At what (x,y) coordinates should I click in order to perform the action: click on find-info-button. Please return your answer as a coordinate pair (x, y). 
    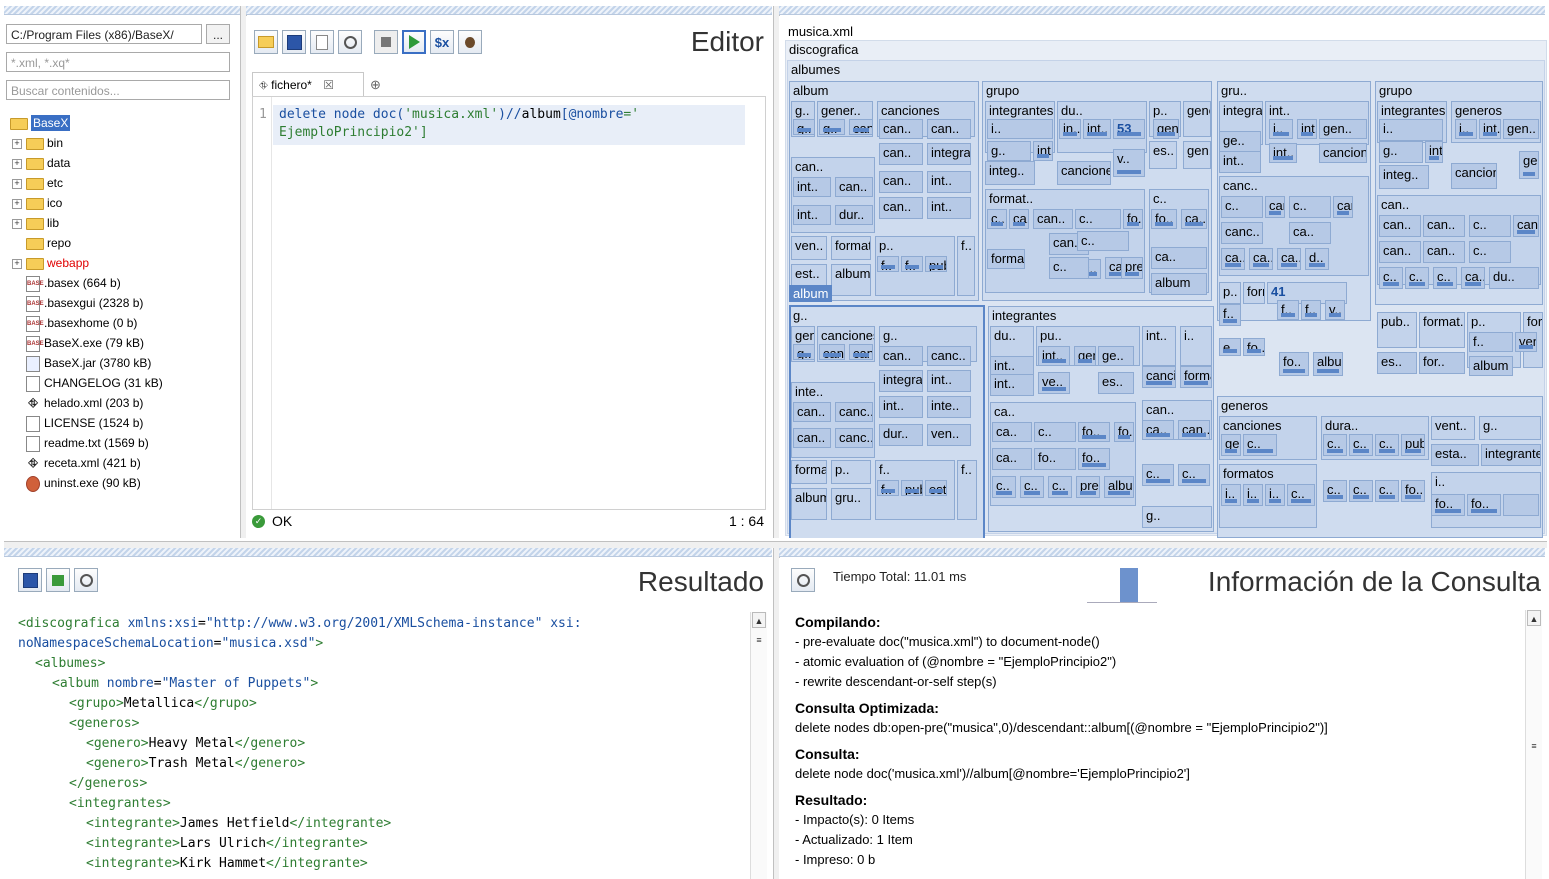
    Looking at the image, I should click on (803, 580).